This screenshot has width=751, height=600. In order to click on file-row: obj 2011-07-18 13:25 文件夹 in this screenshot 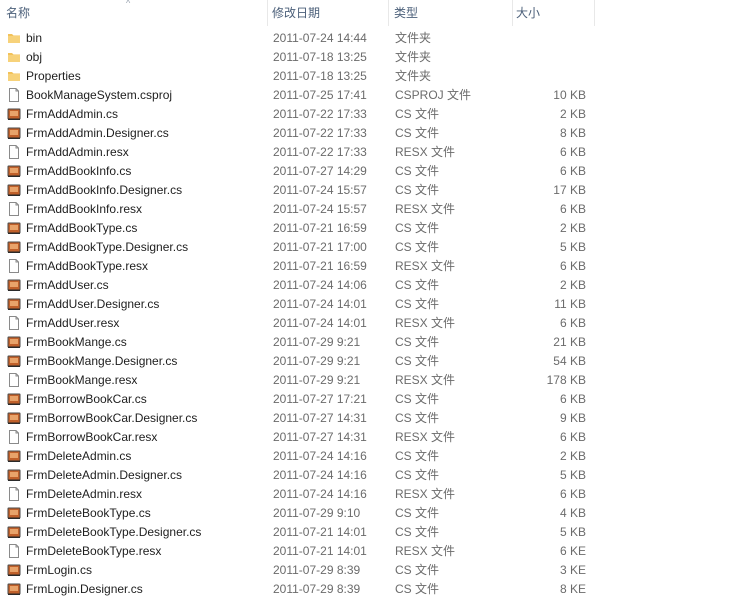, I will do `click(297, 56)`.